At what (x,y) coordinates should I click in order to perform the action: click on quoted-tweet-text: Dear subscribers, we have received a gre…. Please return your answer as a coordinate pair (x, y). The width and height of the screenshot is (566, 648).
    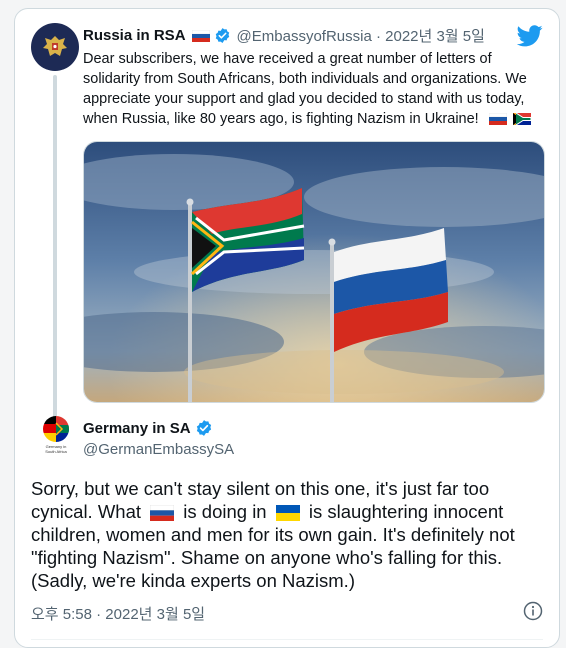
    Looking at the image, I should click on (313, 89).